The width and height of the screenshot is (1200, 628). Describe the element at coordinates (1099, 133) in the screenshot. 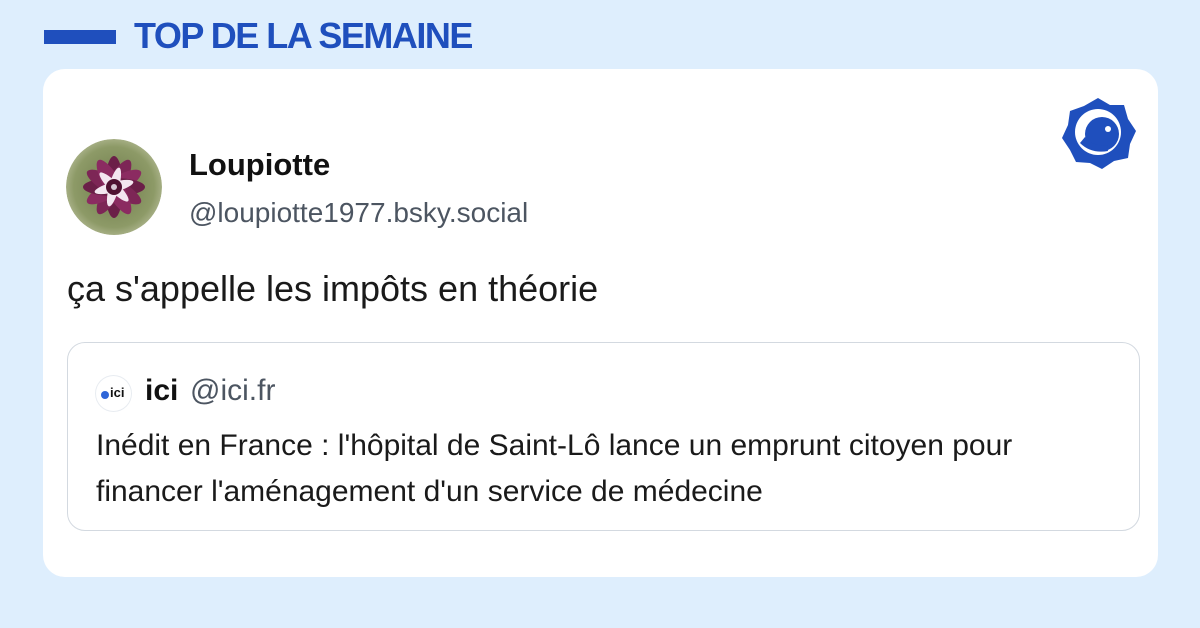

I see `bluesky-badge-icon` at that location.